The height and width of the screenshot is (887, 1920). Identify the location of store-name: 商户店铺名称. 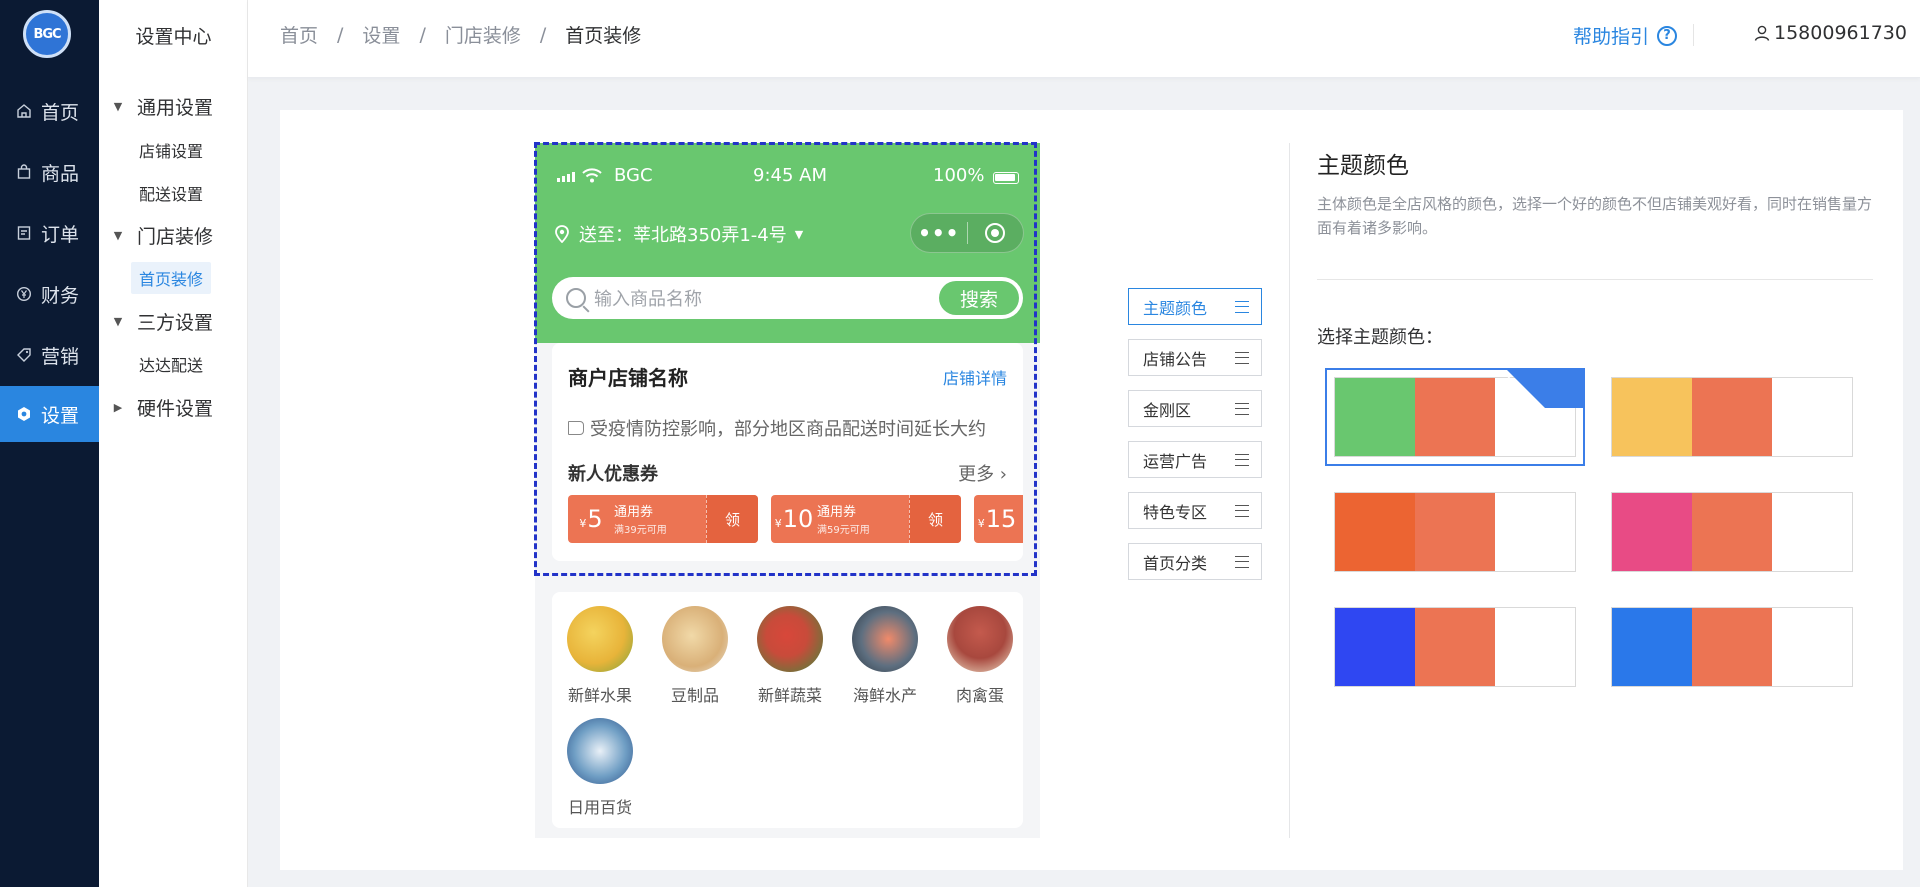
(628, 378).